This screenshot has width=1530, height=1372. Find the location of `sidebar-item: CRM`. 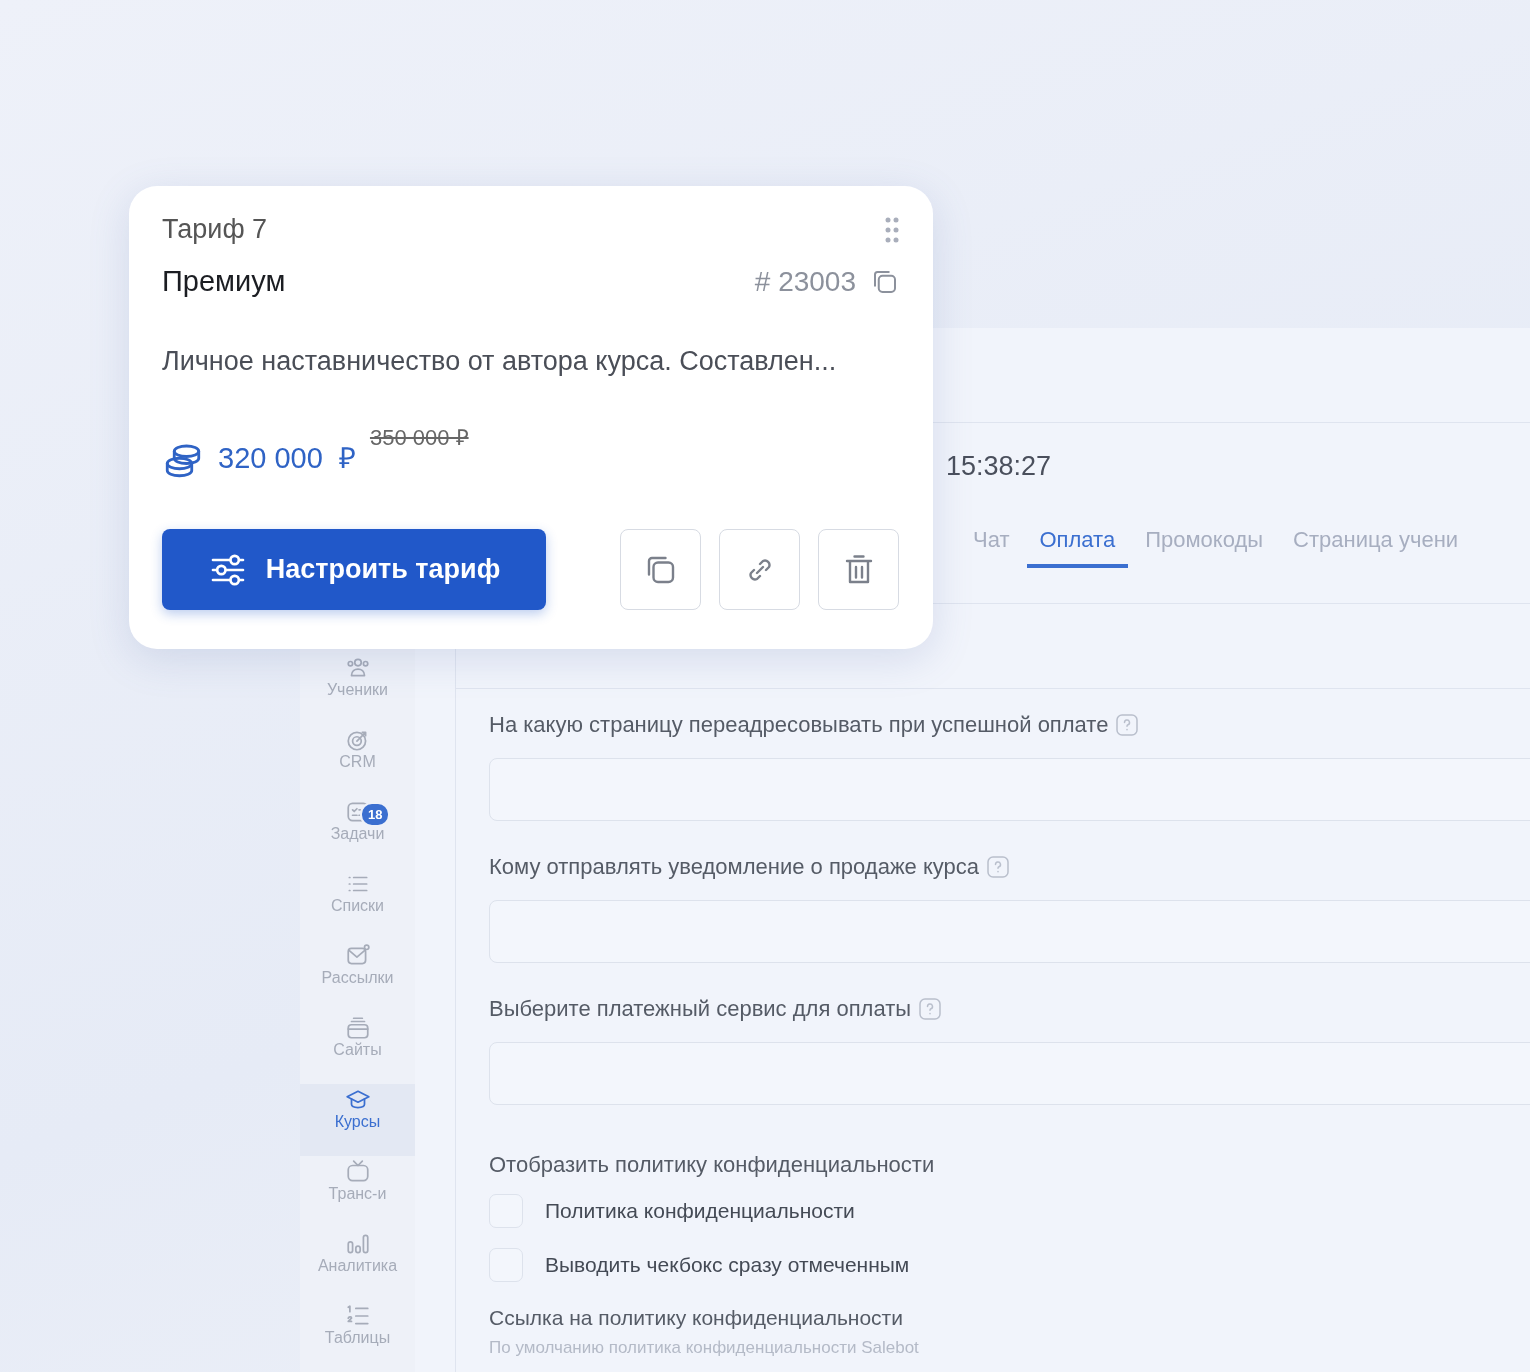

sidebar-item: CRM is located at coordinates (357, 760).